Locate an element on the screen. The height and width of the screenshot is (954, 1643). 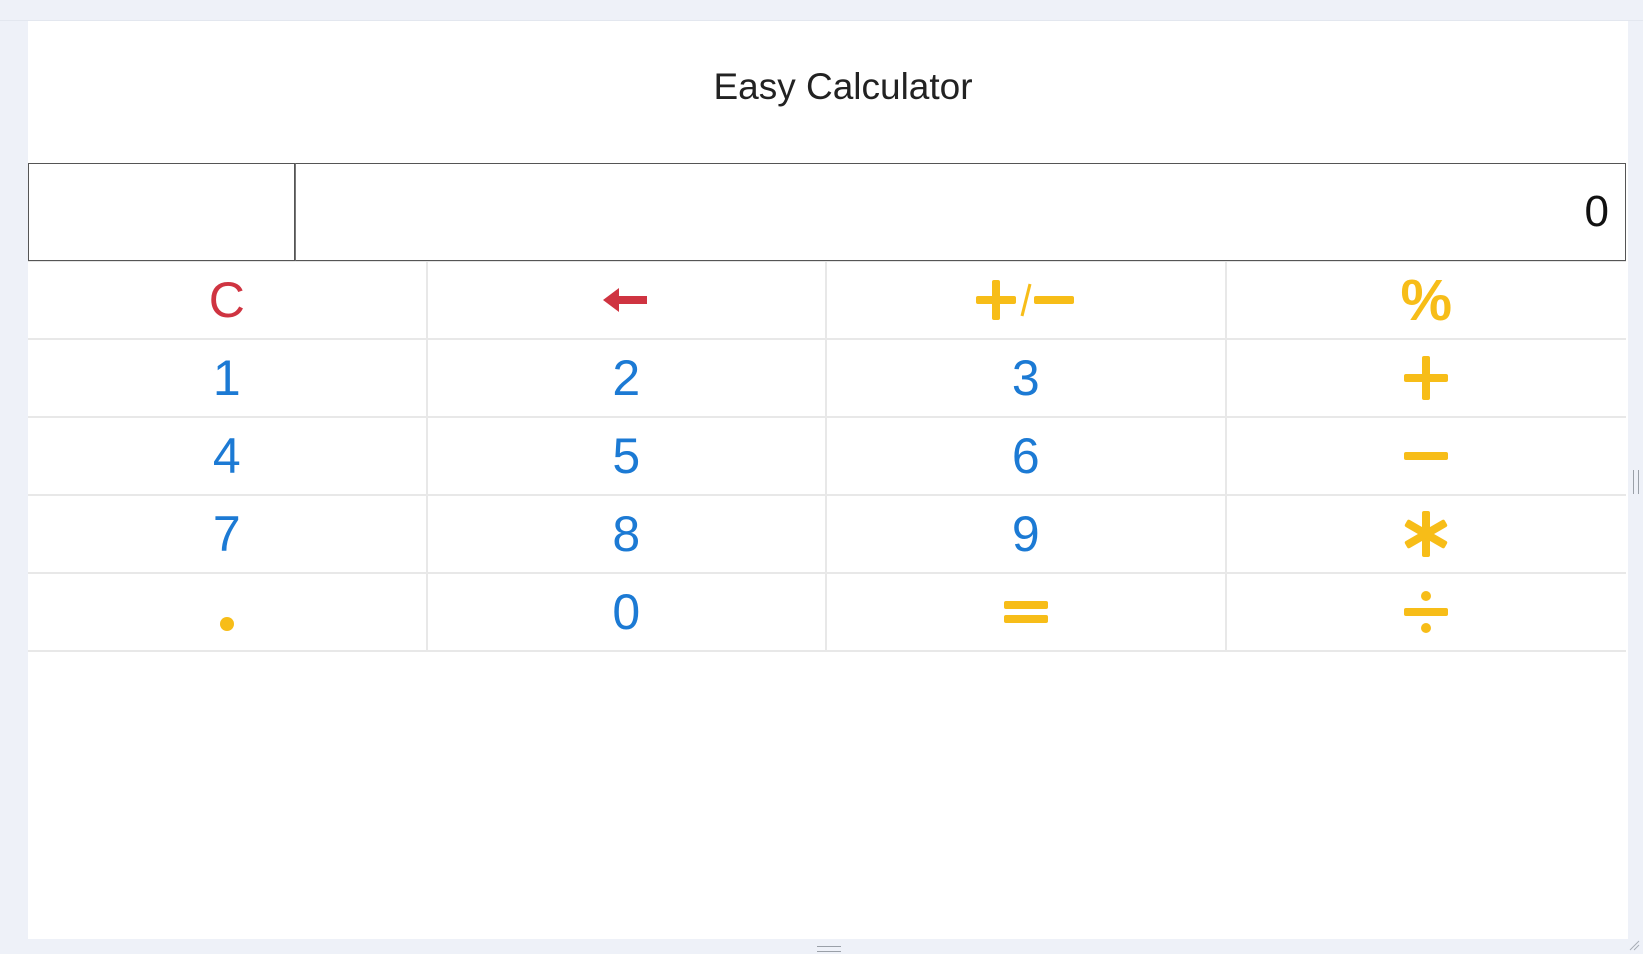
digit-9-button: 9 is located at coordinates (1027, 535).